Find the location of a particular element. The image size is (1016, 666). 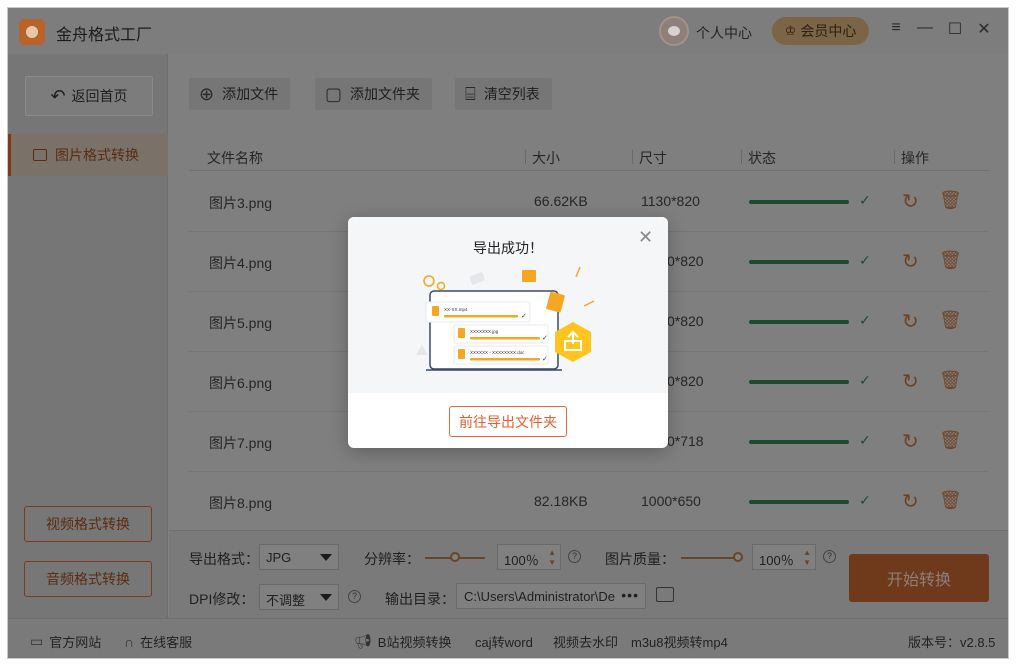

output-dir-input: C:\Users\Administrator\De ••• is located at coordinates (551, 596).